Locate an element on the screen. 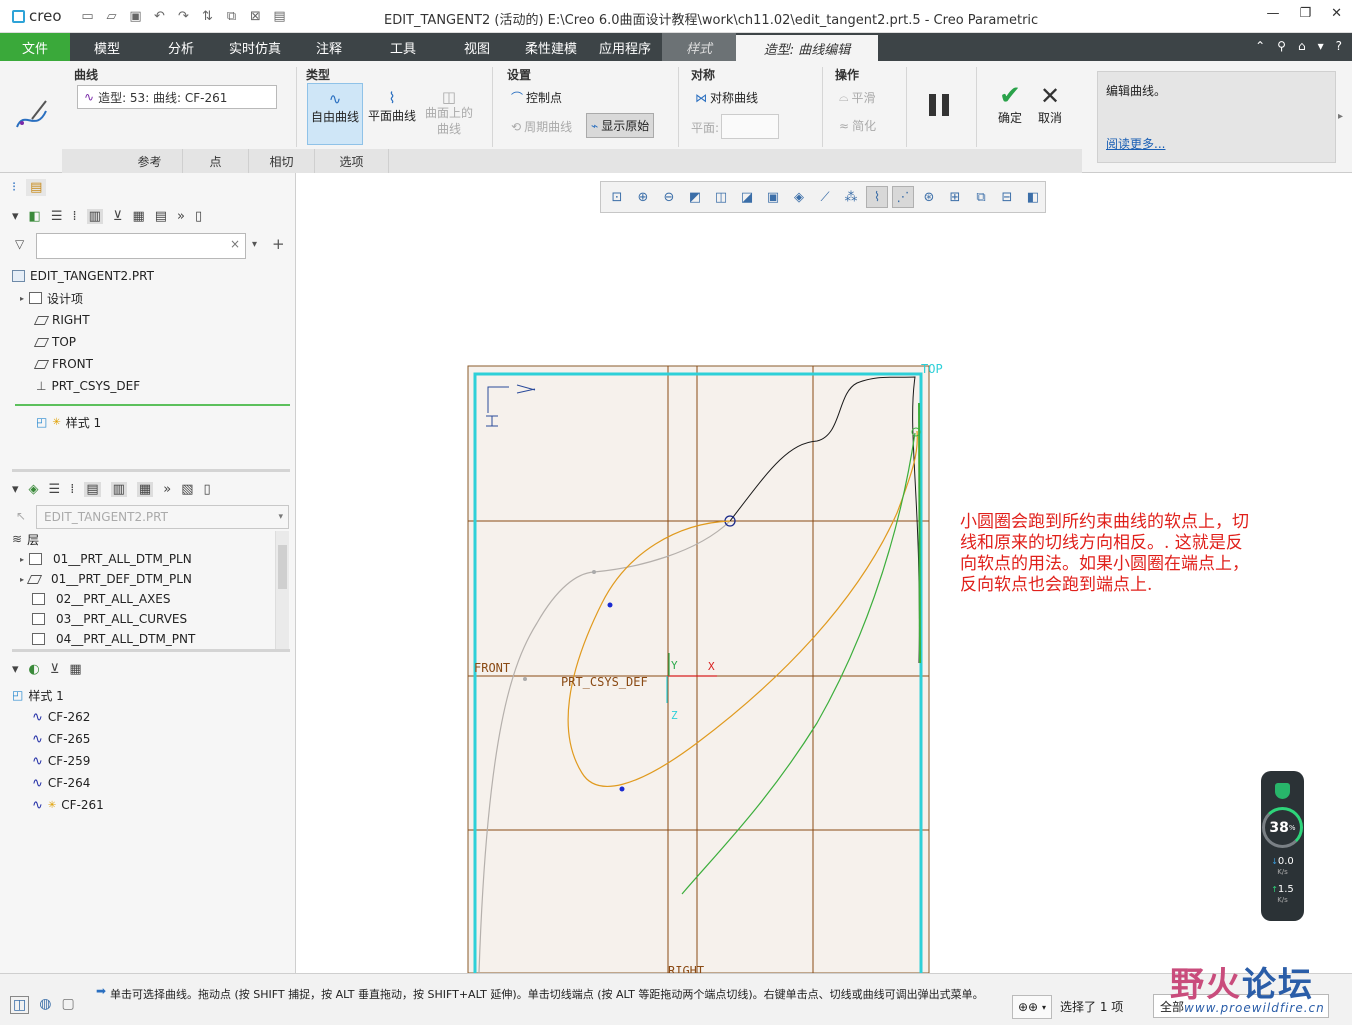  save-icon: ▣ is located at coordinates (136, 16).